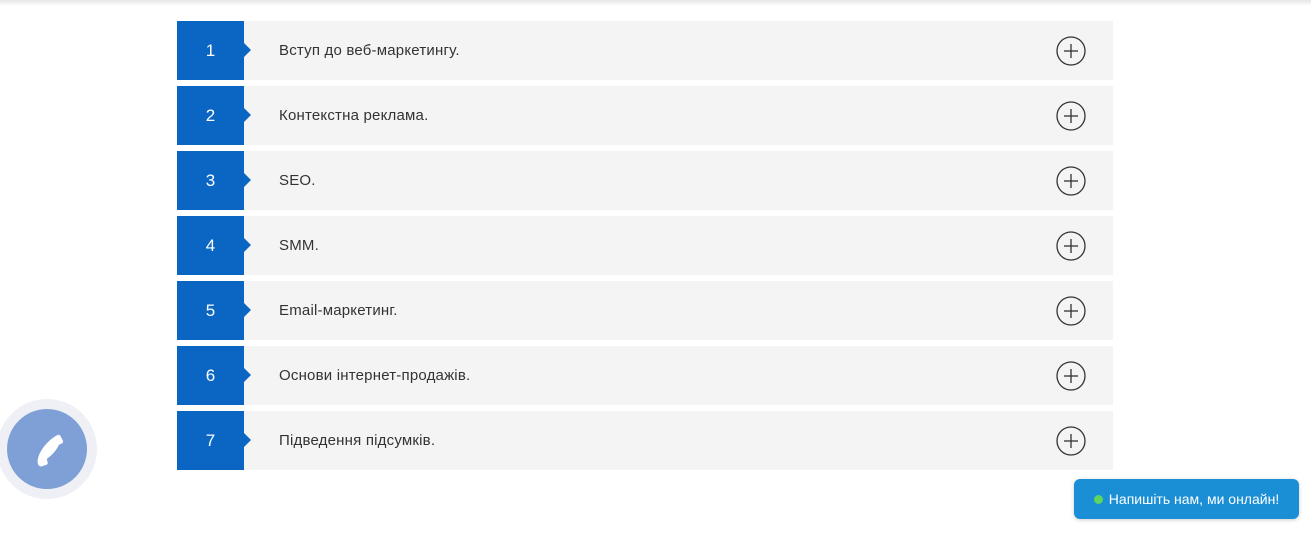  Describe the element at coordinates (645, 310) in the screenshot. I see `accordion-item-5: 5 Email-маркетинг.` at that location.